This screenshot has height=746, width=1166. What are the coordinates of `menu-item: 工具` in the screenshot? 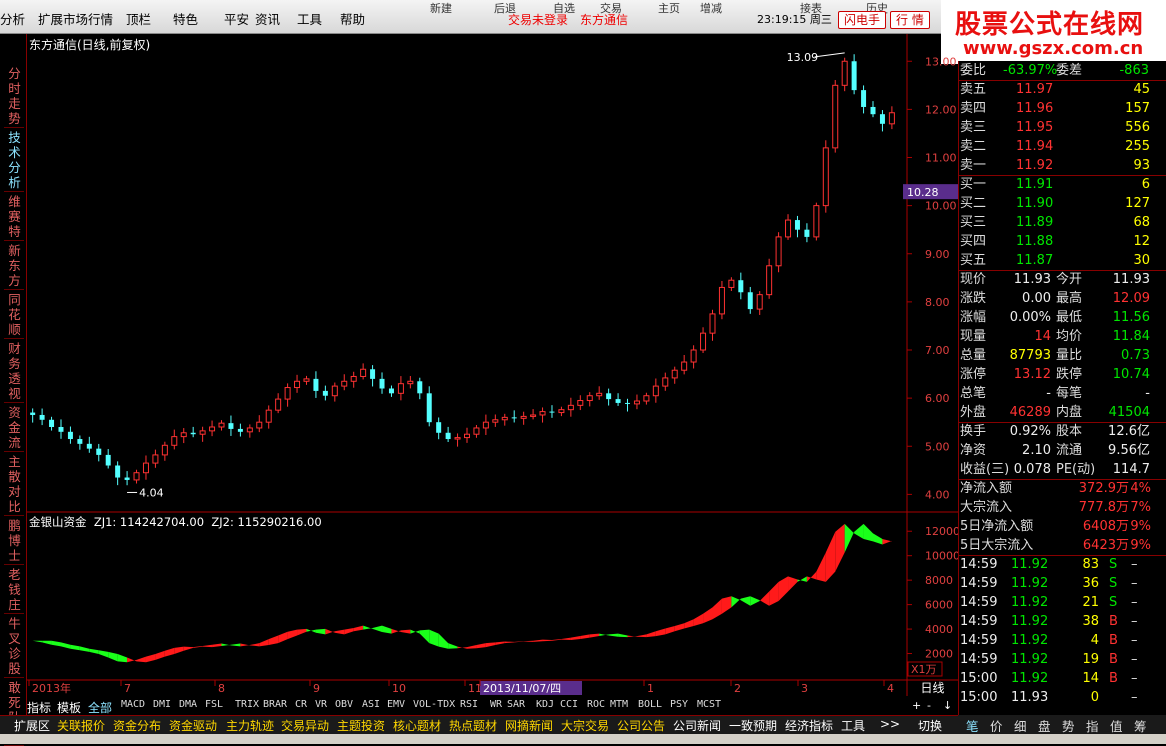 It's located at (309, 18).